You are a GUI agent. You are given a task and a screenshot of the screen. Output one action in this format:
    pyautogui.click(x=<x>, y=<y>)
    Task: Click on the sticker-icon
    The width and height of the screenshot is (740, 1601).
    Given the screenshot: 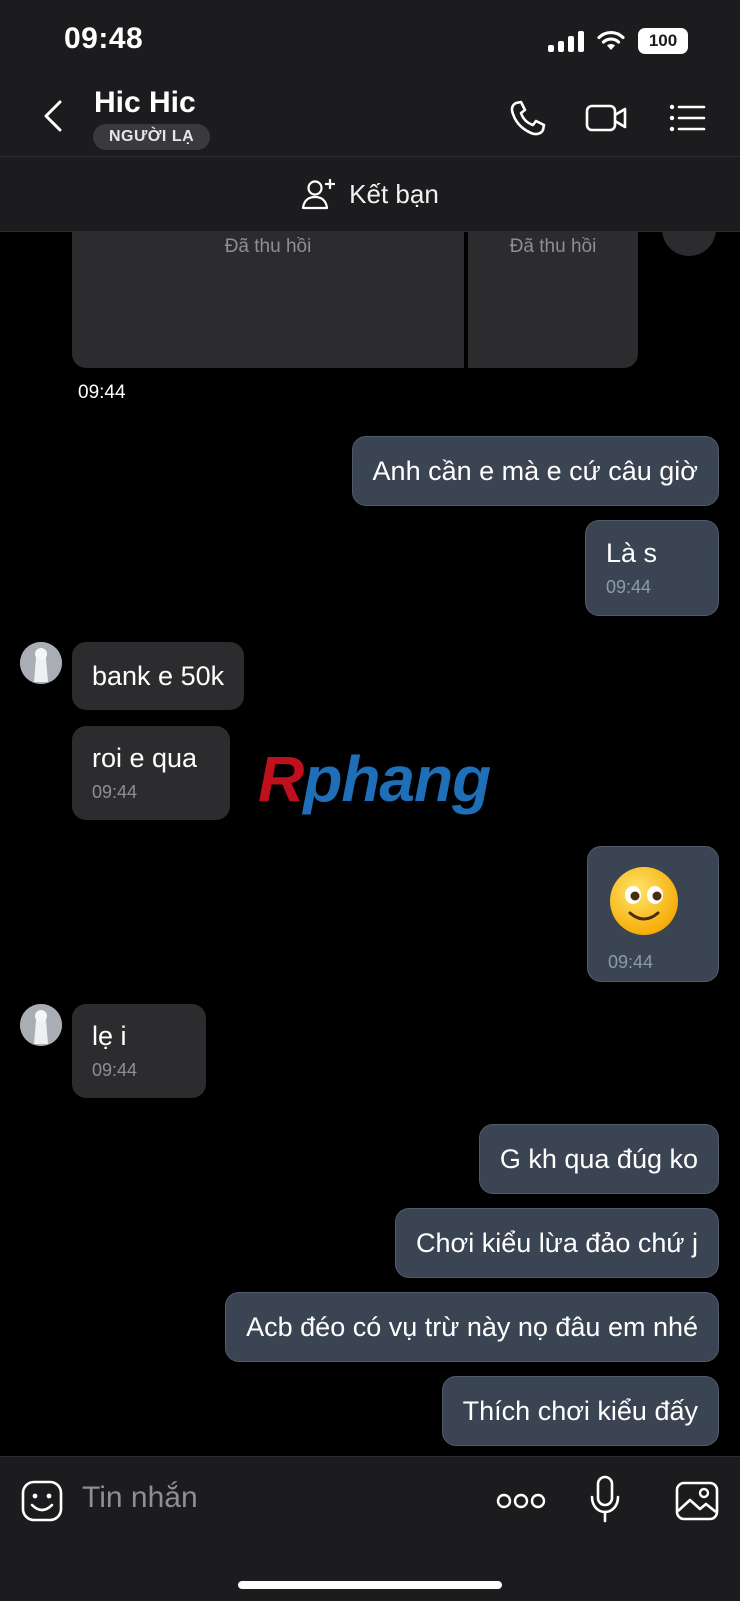 What is the action you would take?
    pyautogui.click(x=42, y=1501)
    